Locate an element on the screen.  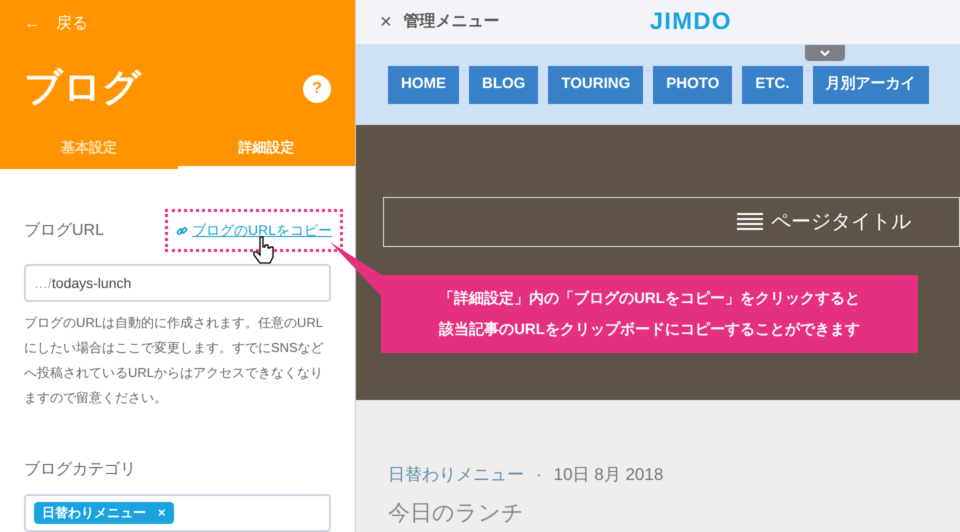
nav-link: TOURING is located at coordinates (596, 85).